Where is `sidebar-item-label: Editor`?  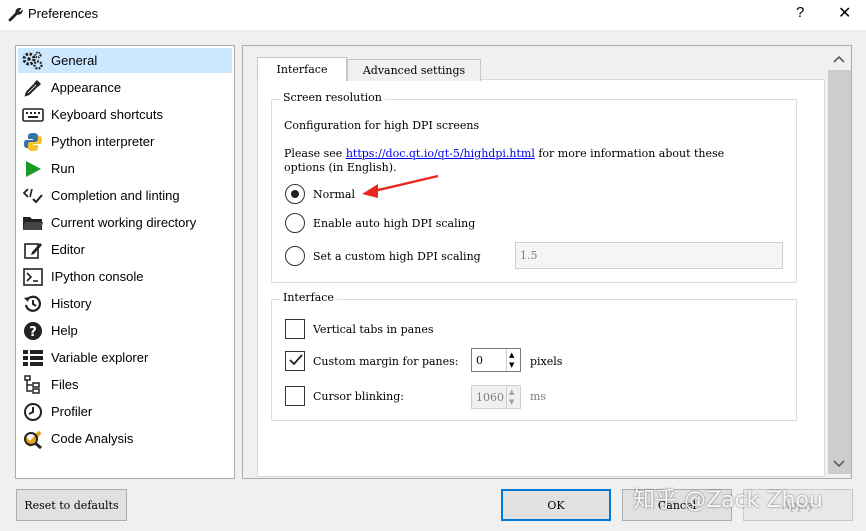
sidebar-item-label: Editor is located at coordinates (68, 249).